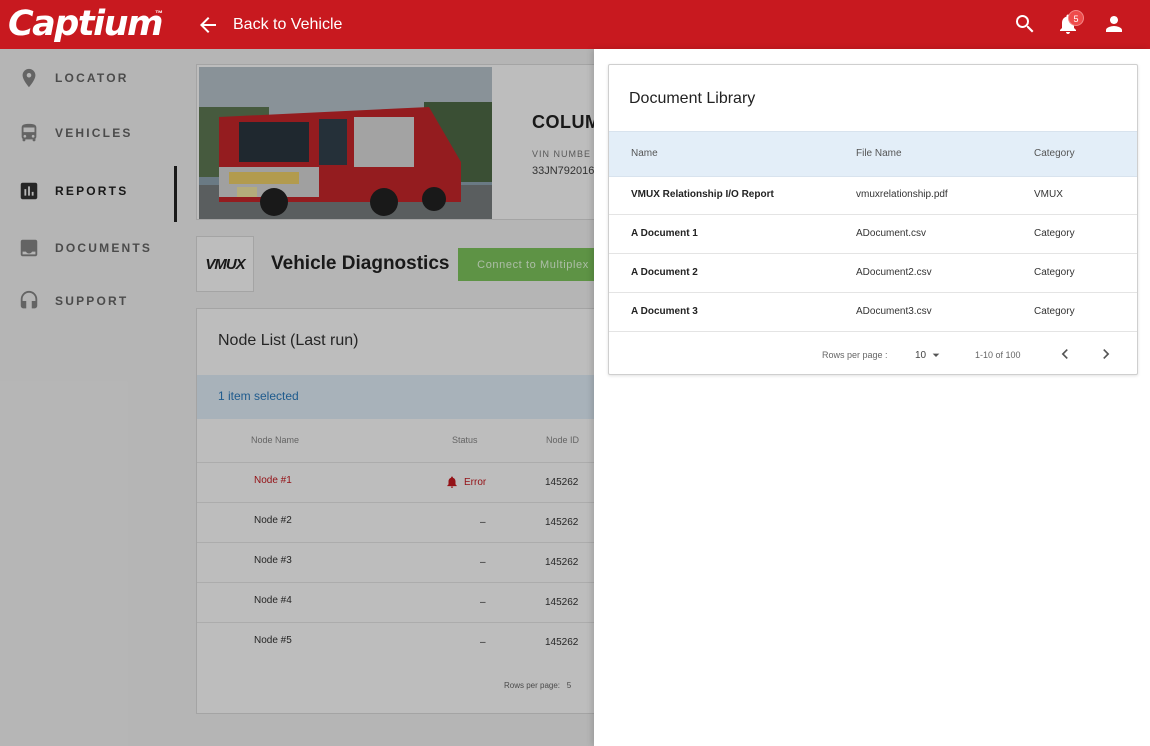 Image resolution: width=1150 pixels, height=746 pixels. What do you see at coordinates (288, 24) in the screenshot?
I see `back-to-vehicle-label: Back to Vehicle` at bounding box center [288, 24].